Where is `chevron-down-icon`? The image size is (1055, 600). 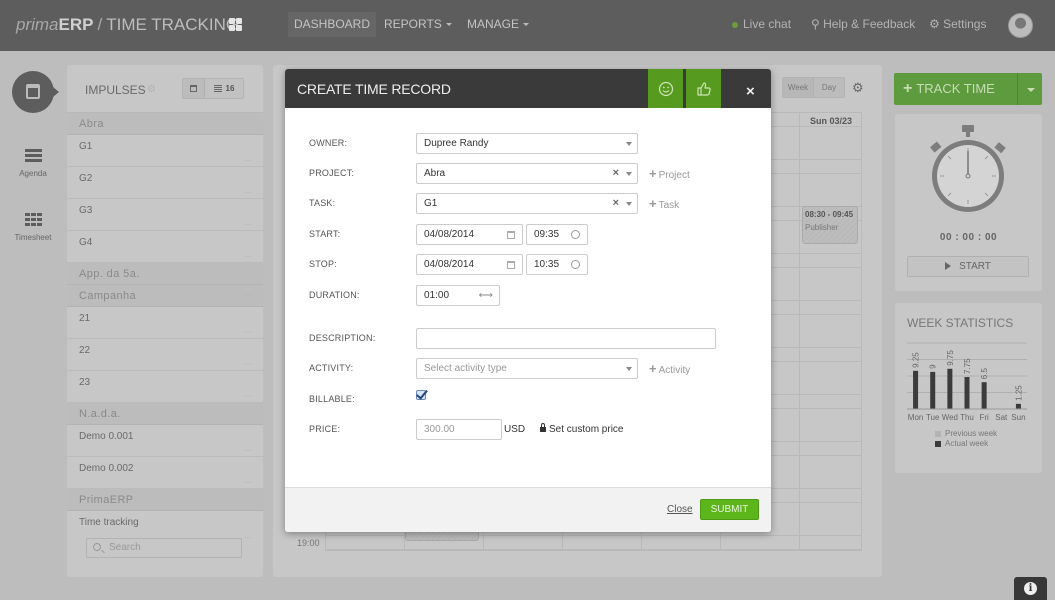
chevron-down-icon is located at coordinates (629, 174).